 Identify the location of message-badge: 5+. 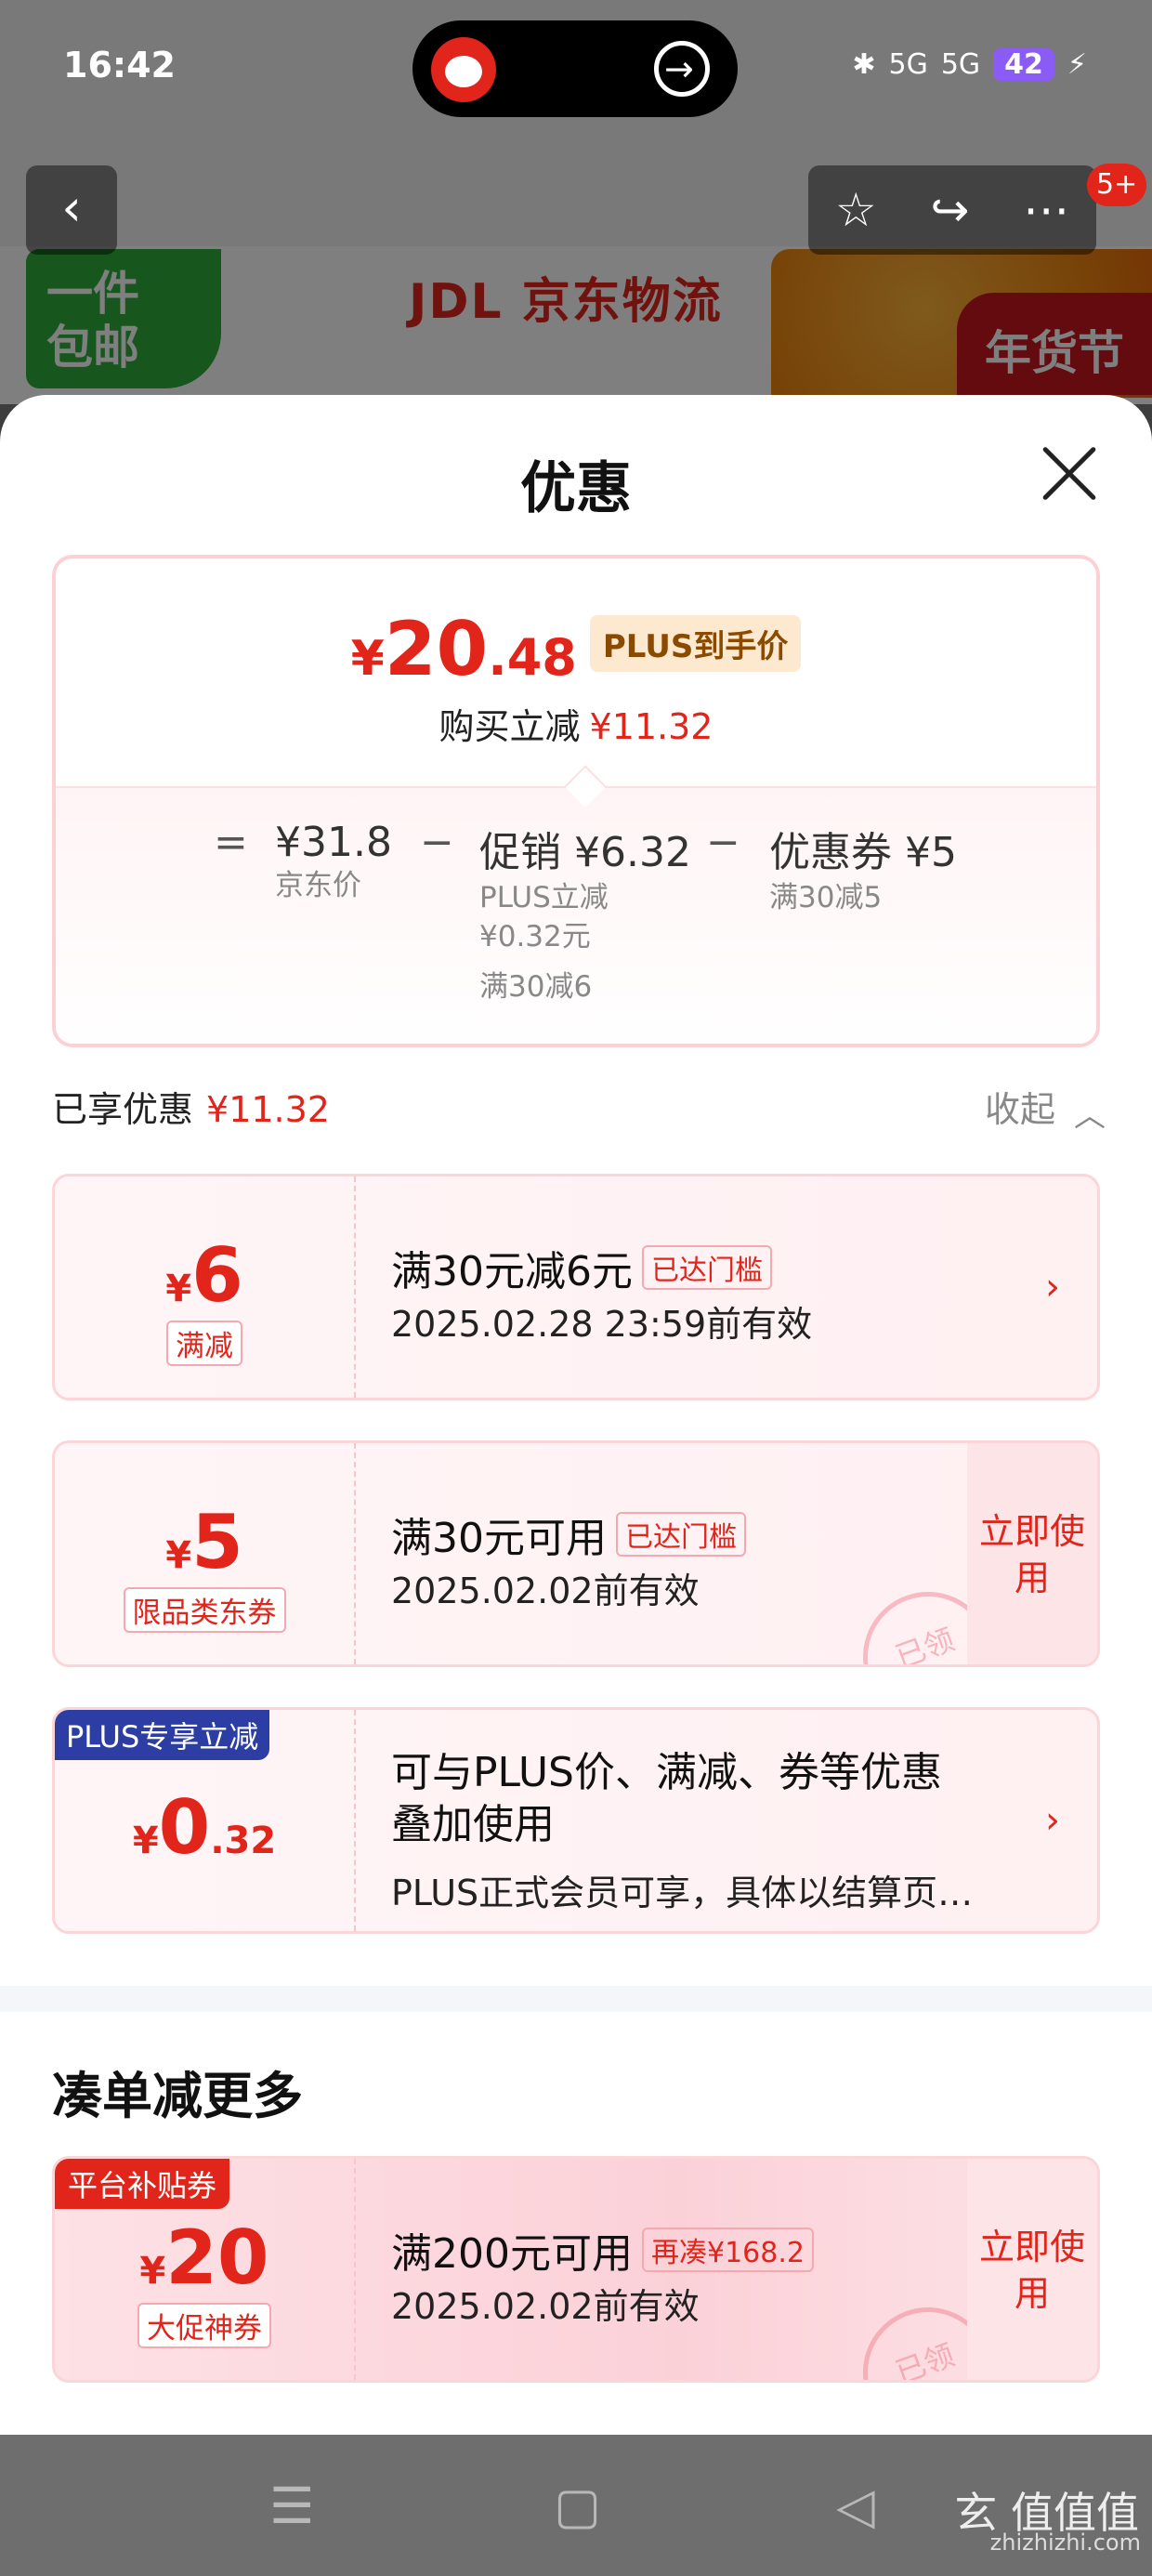
(1117, 185).